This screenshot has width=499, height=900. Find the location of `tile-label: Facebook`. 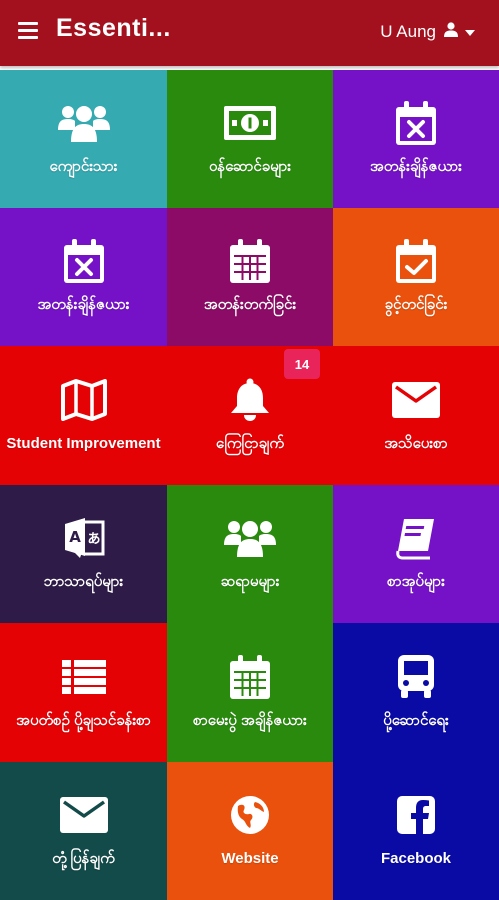

tile-label: Facebook is located at coordinates (416, 858).